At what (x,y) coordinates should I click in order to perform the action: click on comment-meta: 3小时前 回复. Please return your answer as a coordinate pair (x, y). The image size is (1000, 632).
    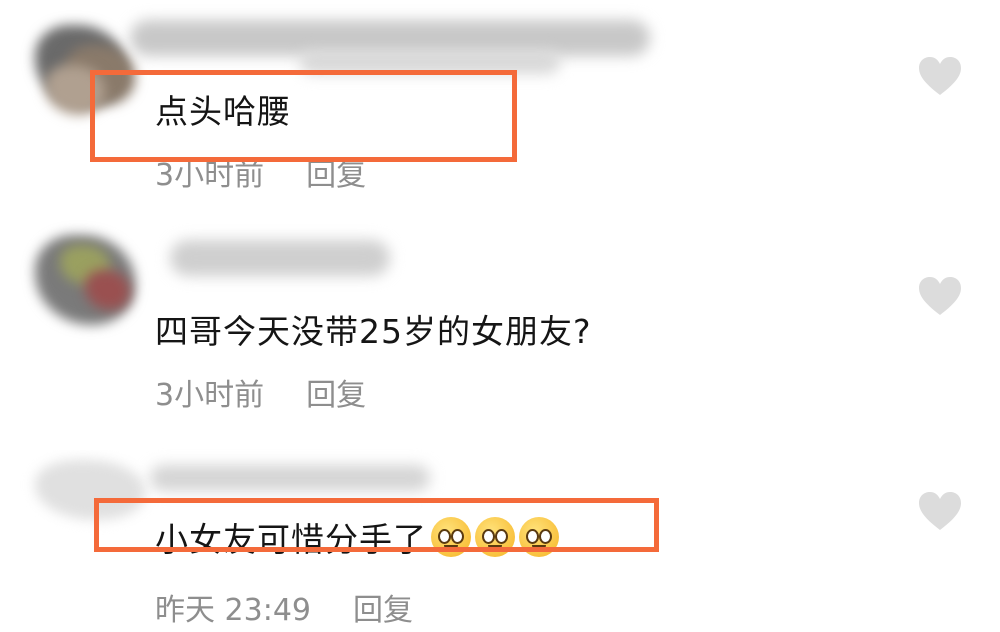
    Looking at the image, I should click on (260, 392).